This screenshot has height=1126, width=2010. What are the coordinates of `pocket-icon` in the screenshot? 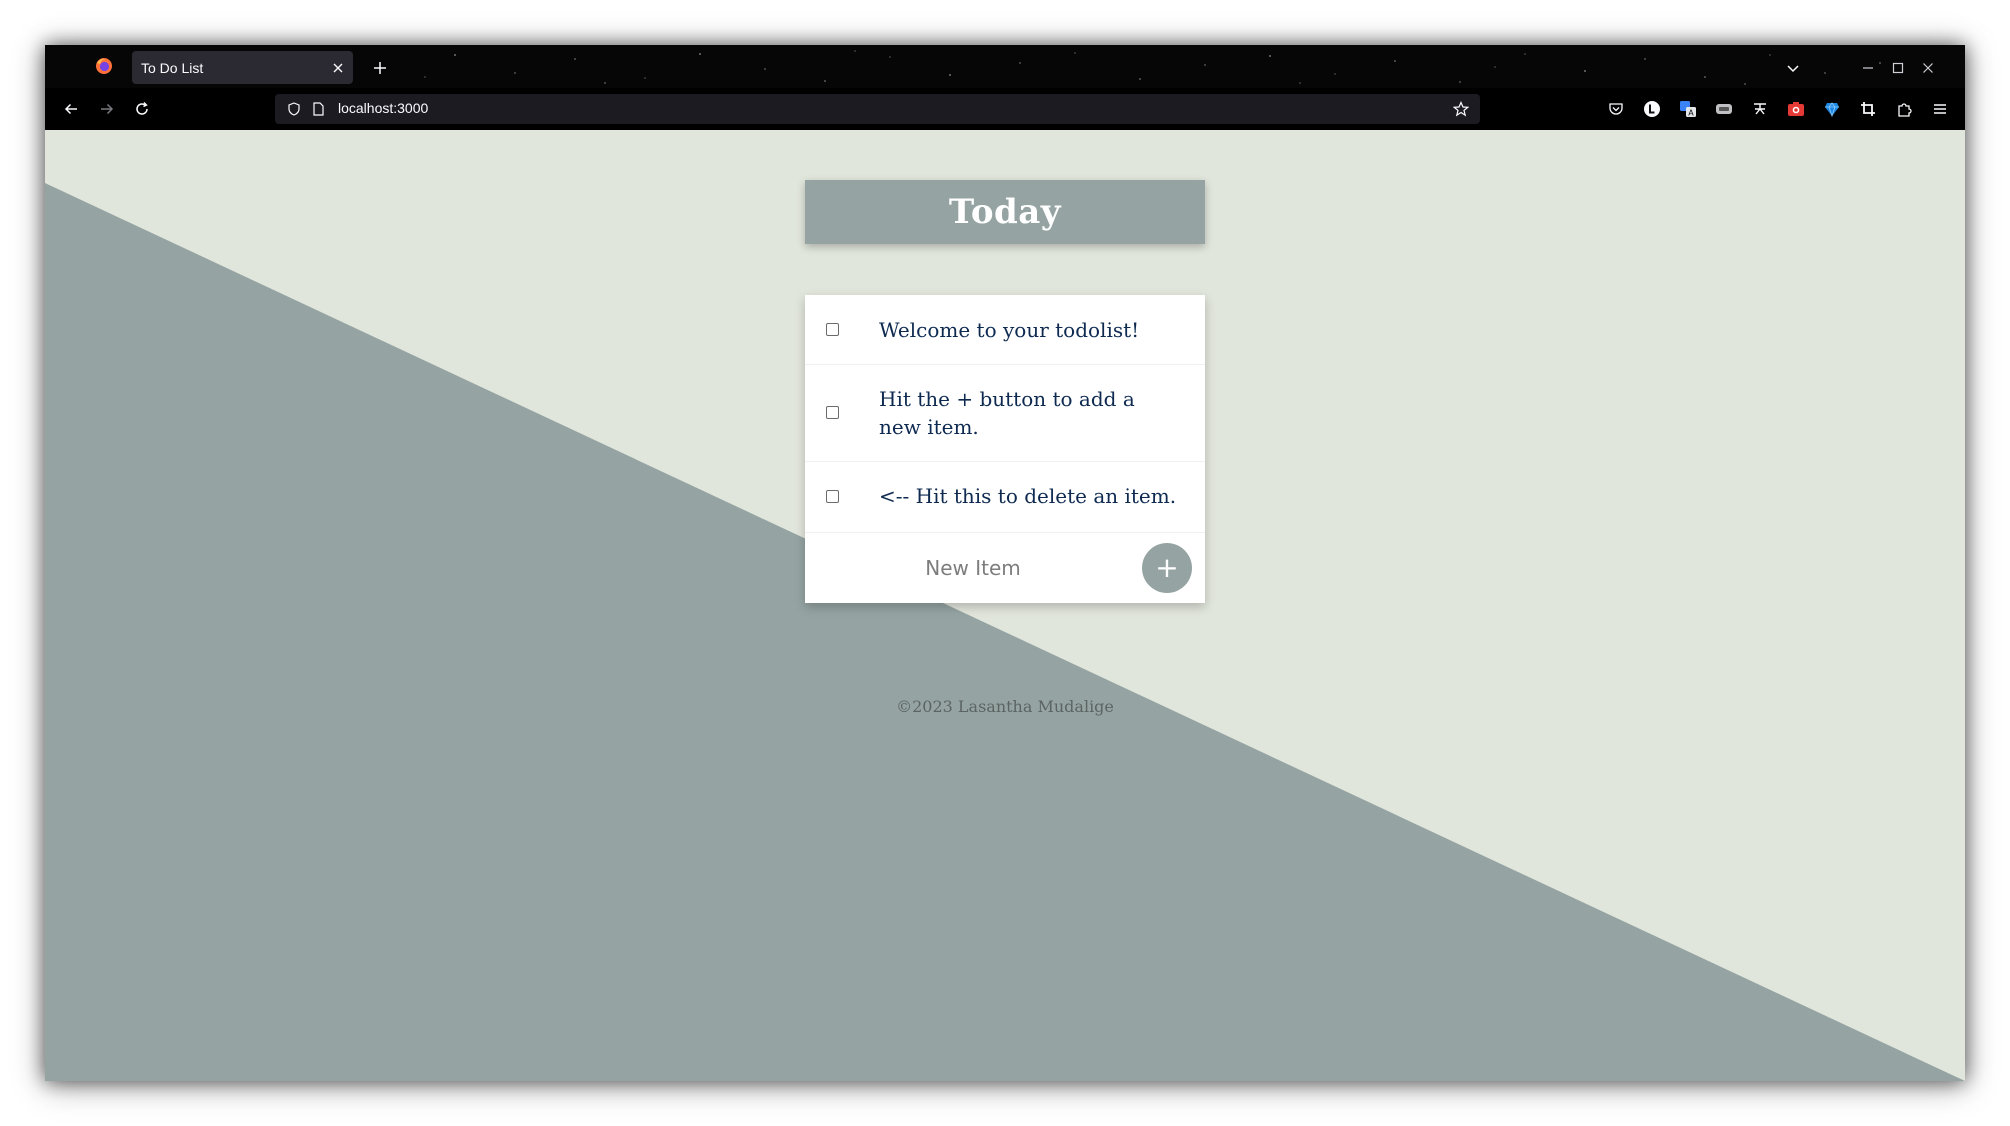 It's located at (1616, 109).